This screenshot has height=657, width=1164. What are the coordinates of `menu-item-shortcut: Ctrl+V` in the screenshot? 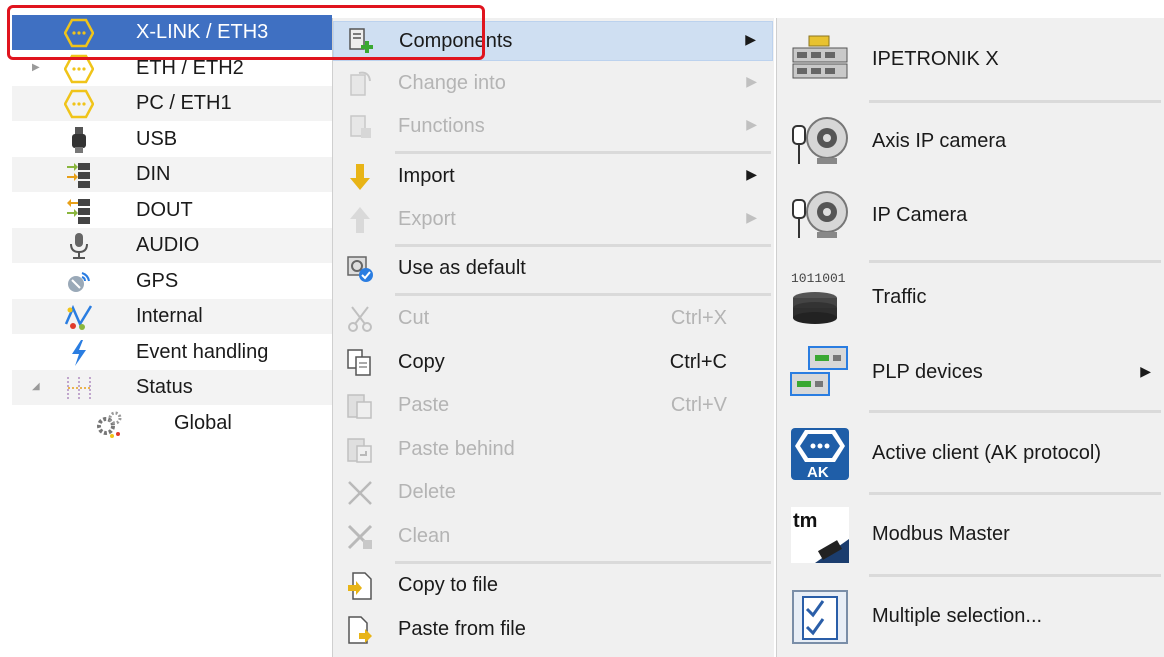 It's located at (698, 405).